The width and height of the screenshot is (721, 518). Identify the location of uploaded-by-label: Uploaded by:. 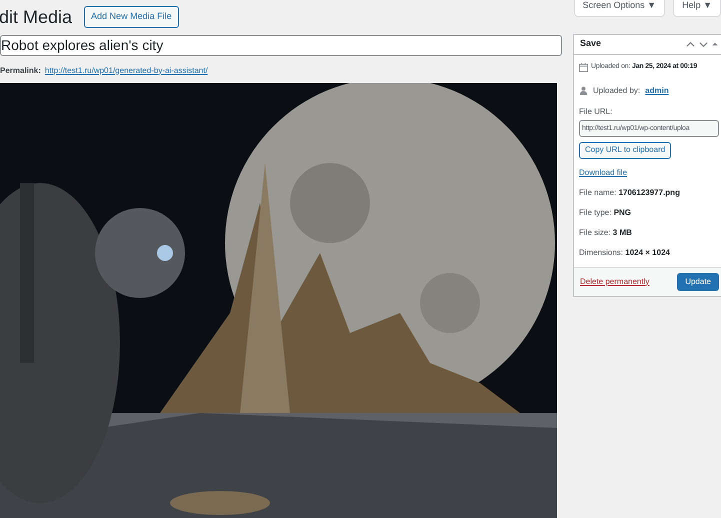
(616, 90).